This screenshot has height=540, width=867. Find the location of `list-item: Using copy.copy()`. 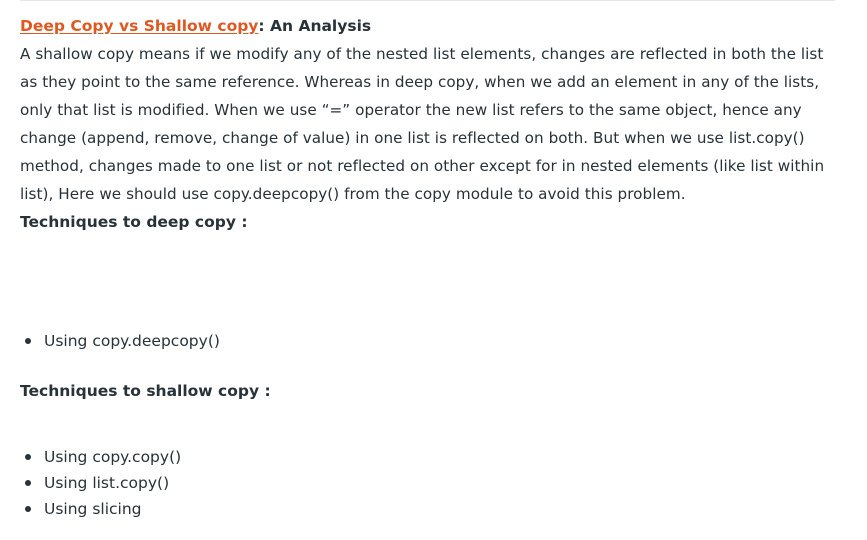

list-item: Using copy.copy() is located at coordinates (430, 457).